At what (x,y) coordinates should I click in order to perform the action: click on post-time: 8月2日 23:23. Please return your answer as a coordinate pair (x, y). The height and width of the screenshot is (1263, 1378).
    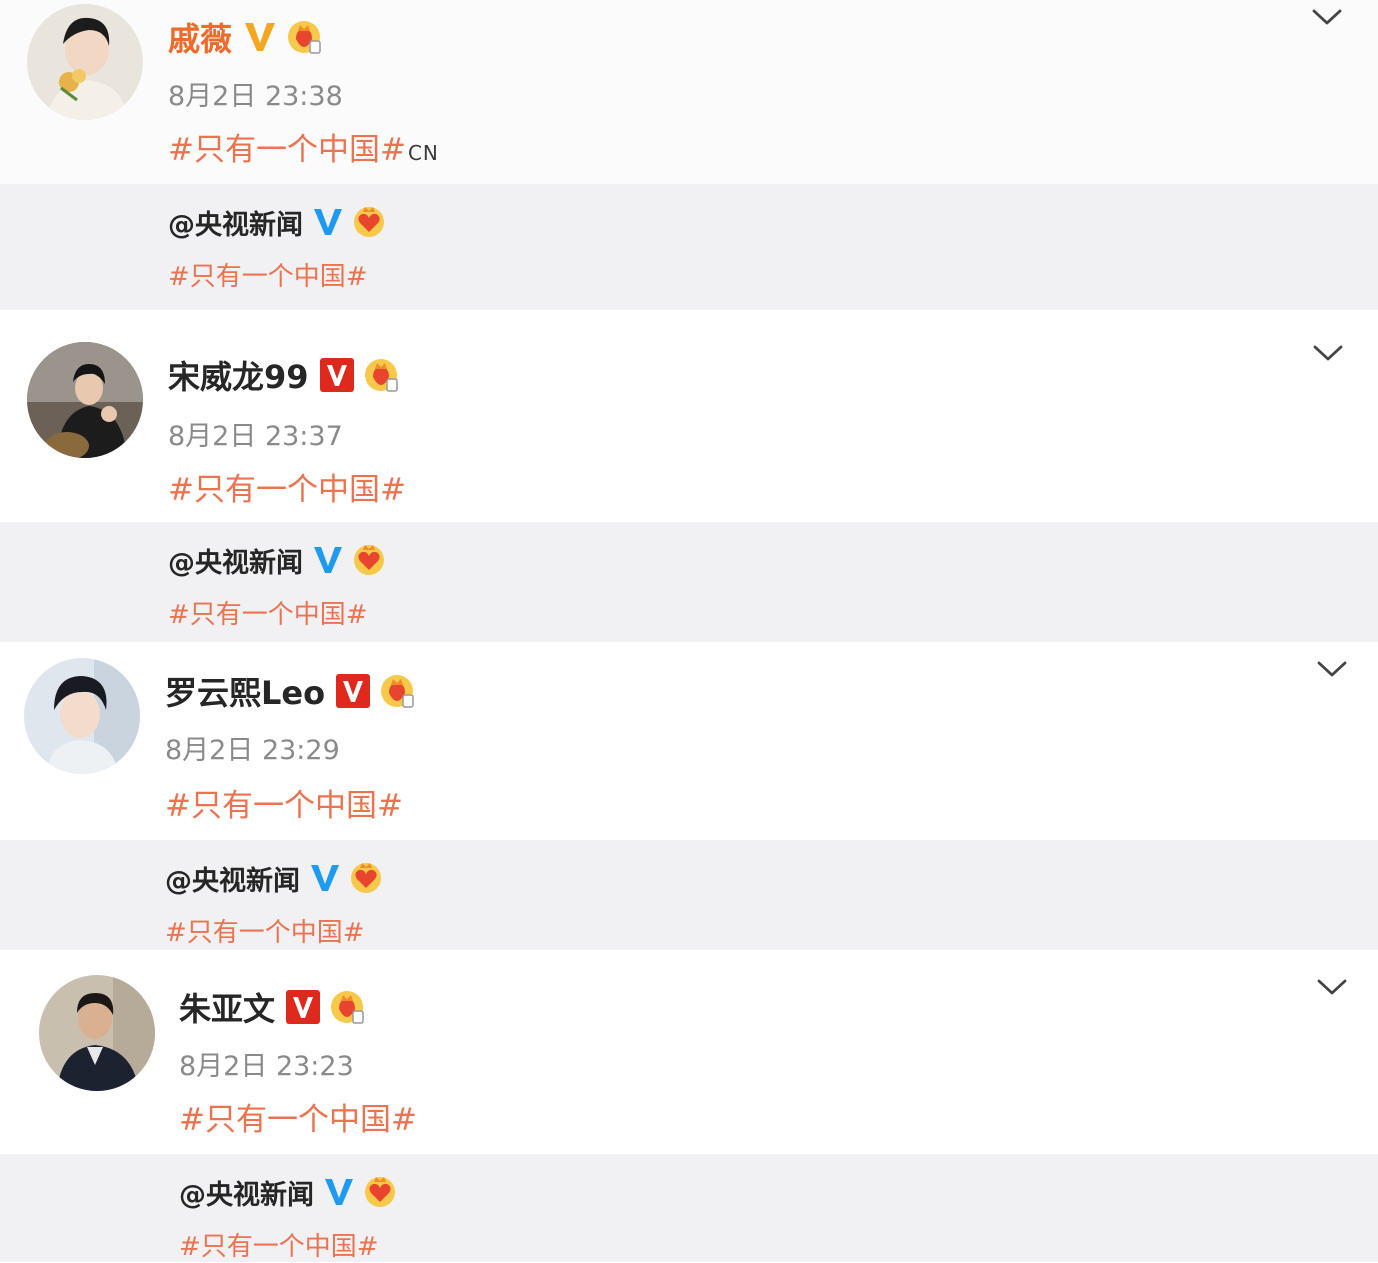
    Looking at the image, I should click on (266, 1066).